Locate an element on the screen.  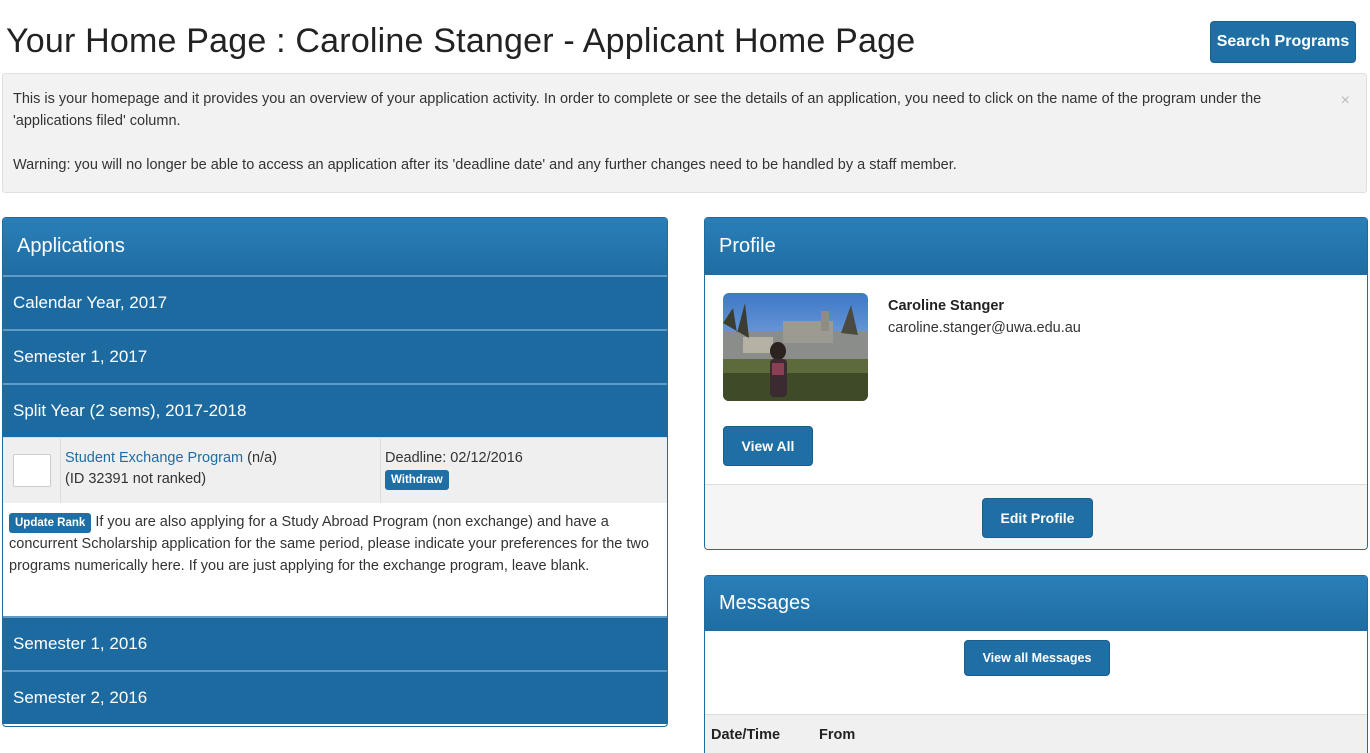
column-from: From is located at coordinates (837, 735).